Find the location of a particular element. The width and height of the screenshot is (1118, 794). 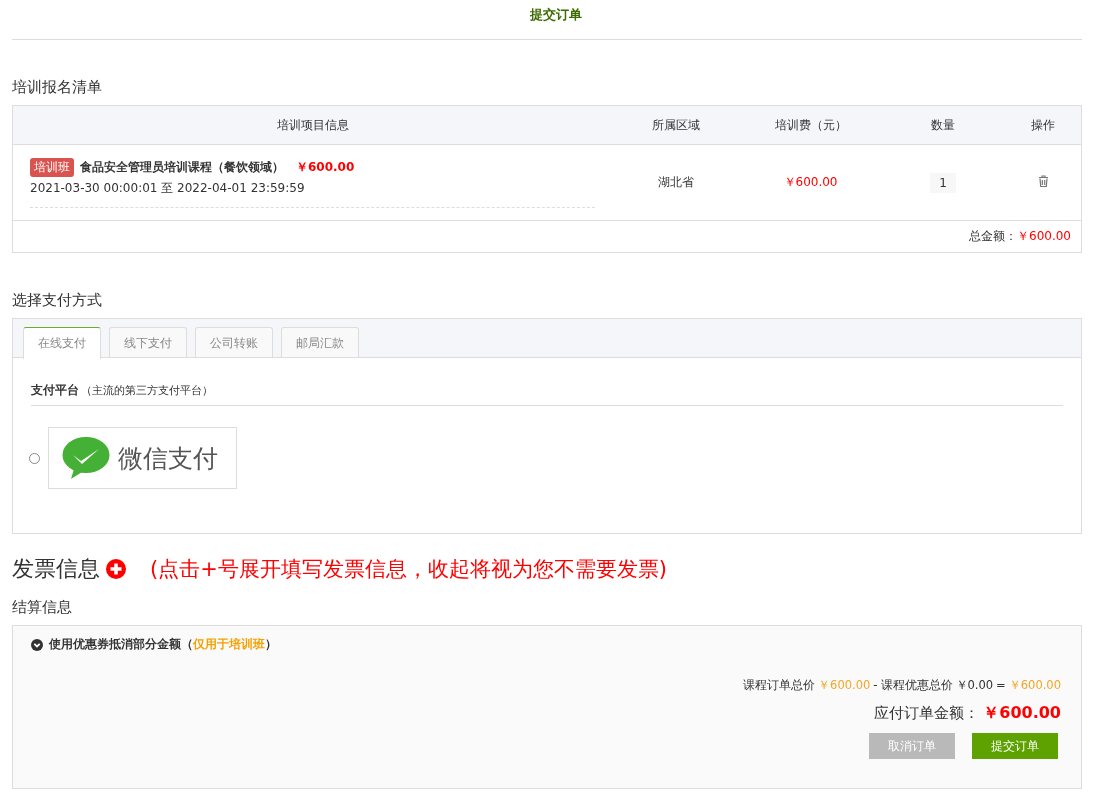

total-label: 总金额： is located at coordinates (993, 236).